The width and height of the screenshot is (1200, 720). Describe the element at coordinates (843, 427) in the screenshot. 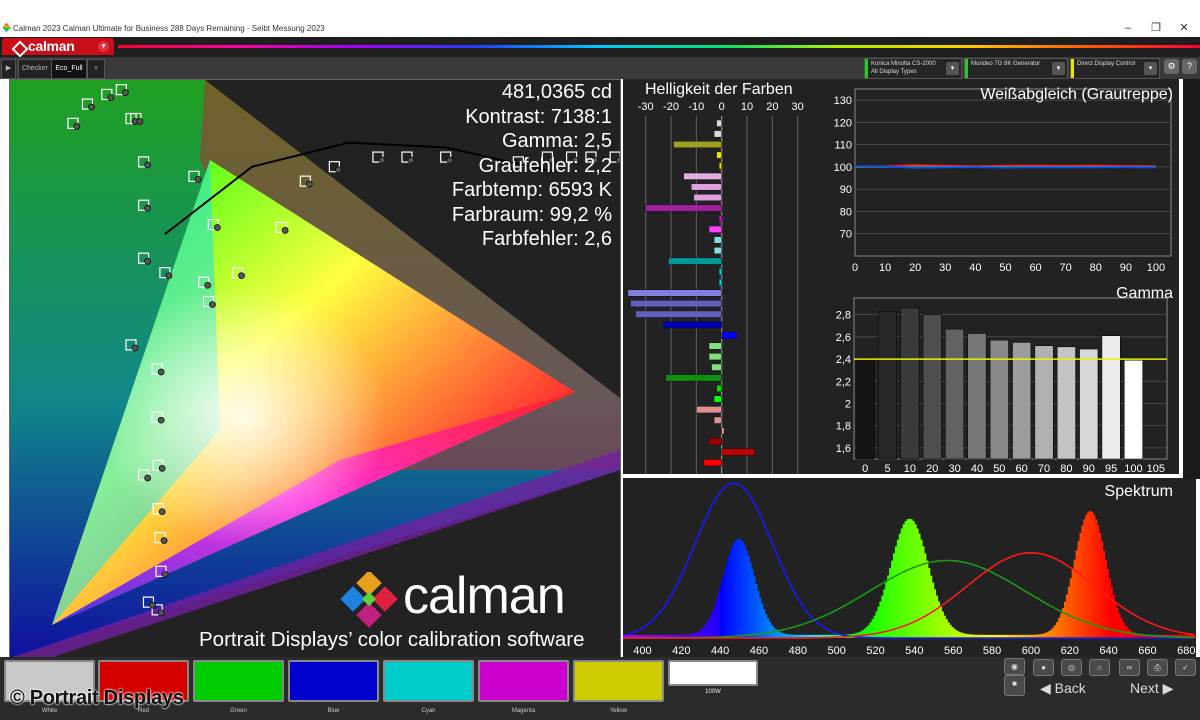

I see `y-tick-label: 1,8` at that location.